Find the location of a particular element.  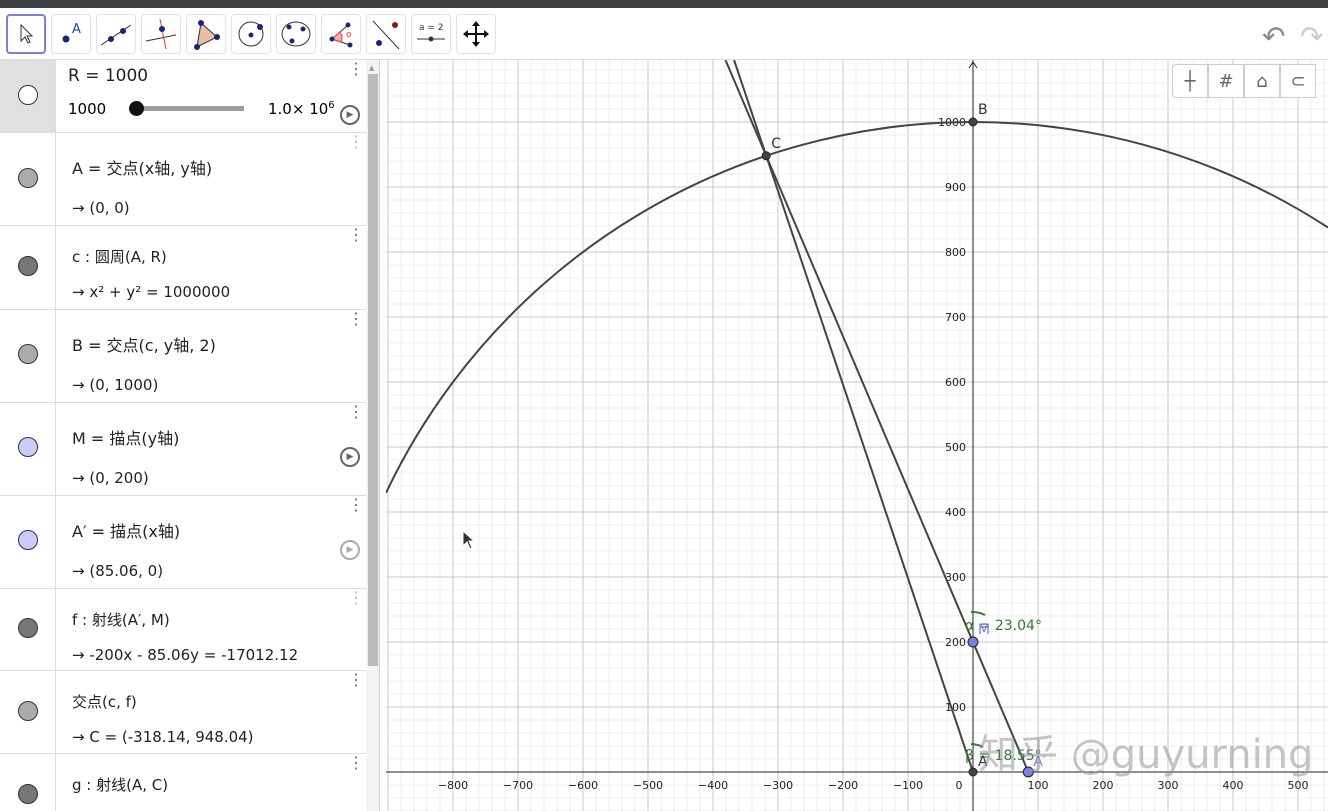

value: → (0, 1000) is located at coordinates (115, 385).